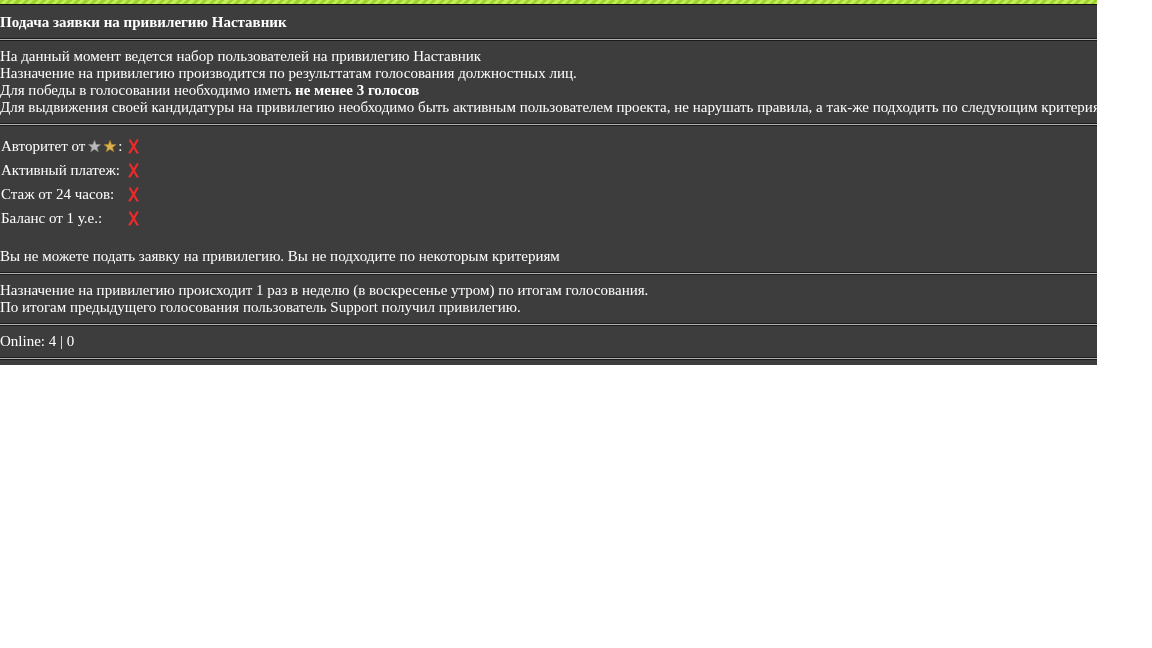  Describe the element at coordinates (289, 73) in the screenshot. I see `info-text: Назначение на привилегию производится по результтатам голосования должностных лиц.` at that location.